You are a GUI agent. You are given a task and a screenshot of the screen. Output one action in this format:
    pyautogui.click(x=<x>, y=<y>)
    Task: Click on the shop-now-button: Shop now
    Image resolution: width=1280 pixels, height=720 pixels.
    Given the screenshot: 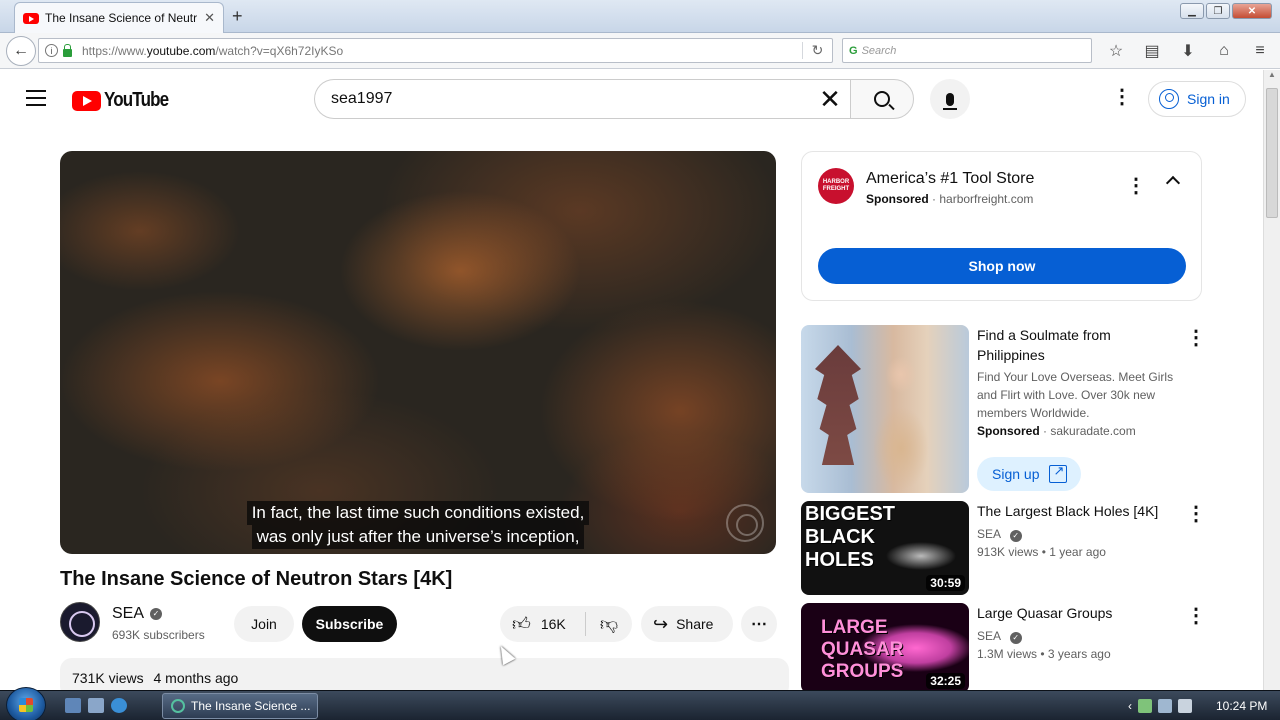 What is the action you would take?
    pyautogui.click(x=1002, y=266)
    